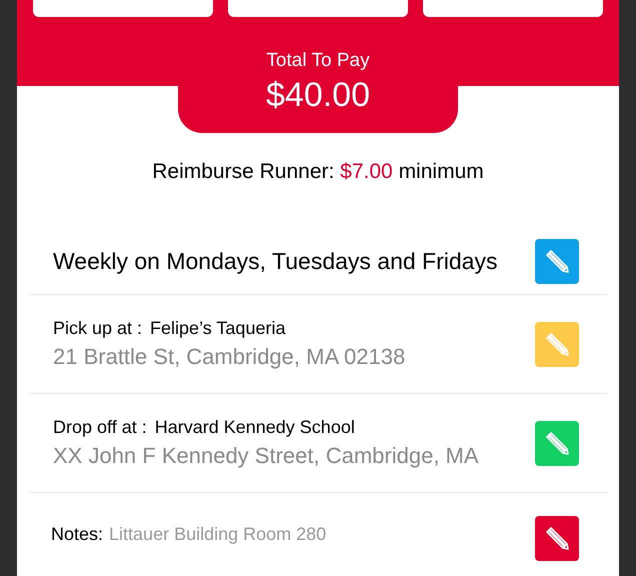 The image size is (636, 576). What do you see at coordinates (275, 261) in the screenshot?
I see `schedule-text: Weekly on Mondays, Tuesdays and Fridays` at bounding box center [275, 261].